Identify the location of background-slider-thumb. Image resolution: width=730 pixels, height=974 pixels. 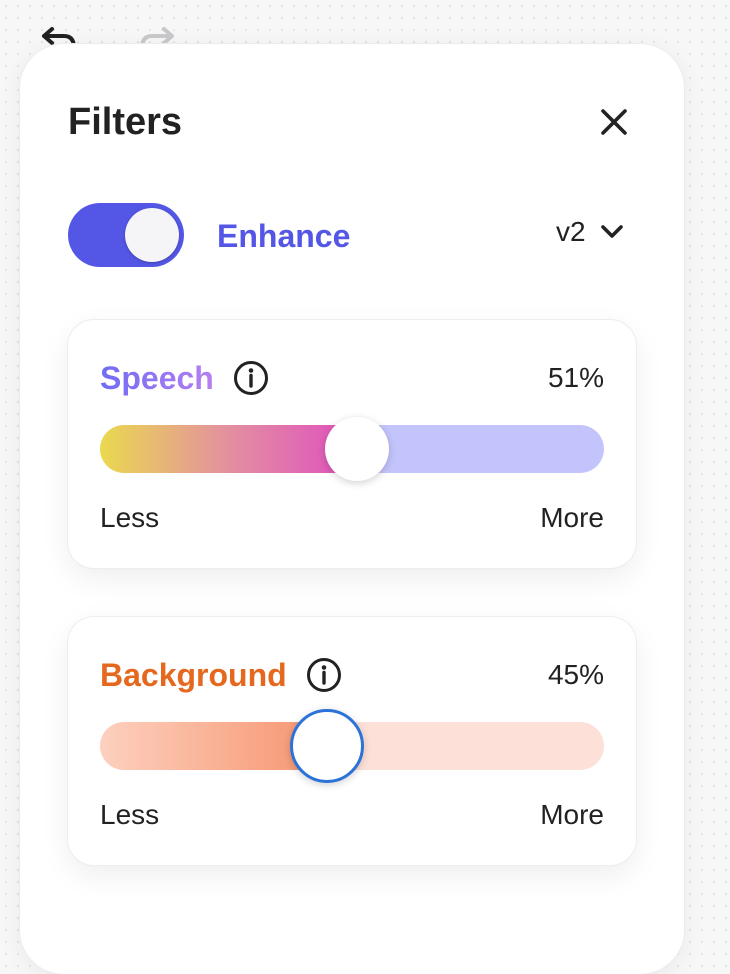
(326, 746).